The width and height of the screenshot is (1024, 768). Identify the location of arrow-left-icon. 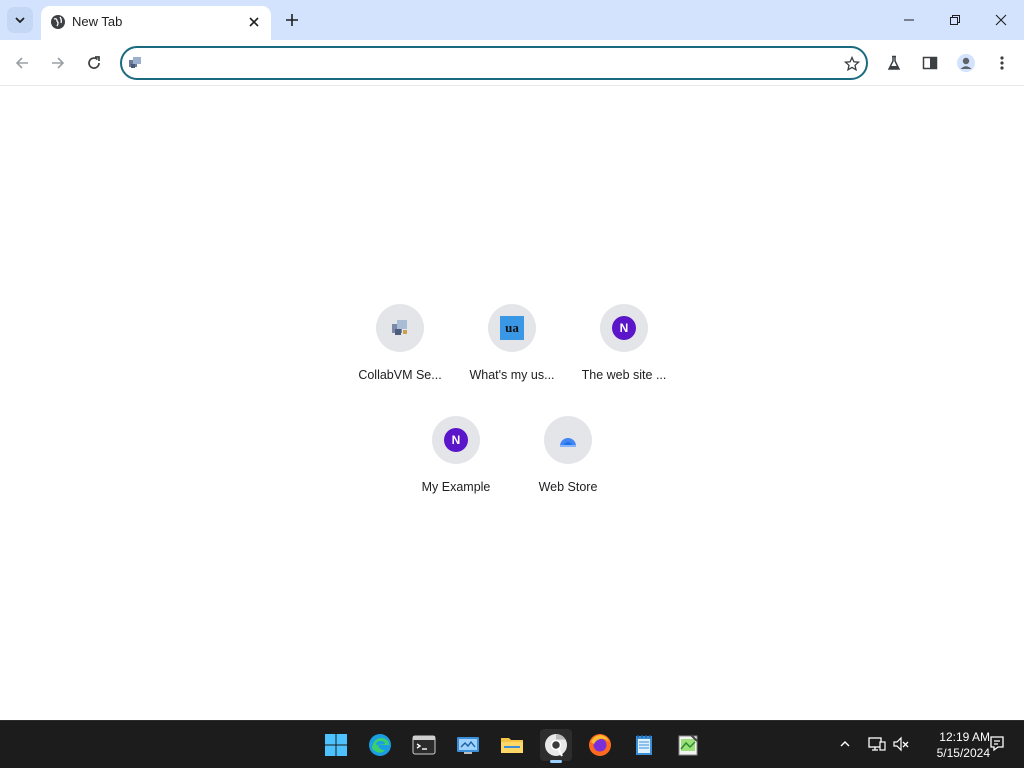
(21, 63).